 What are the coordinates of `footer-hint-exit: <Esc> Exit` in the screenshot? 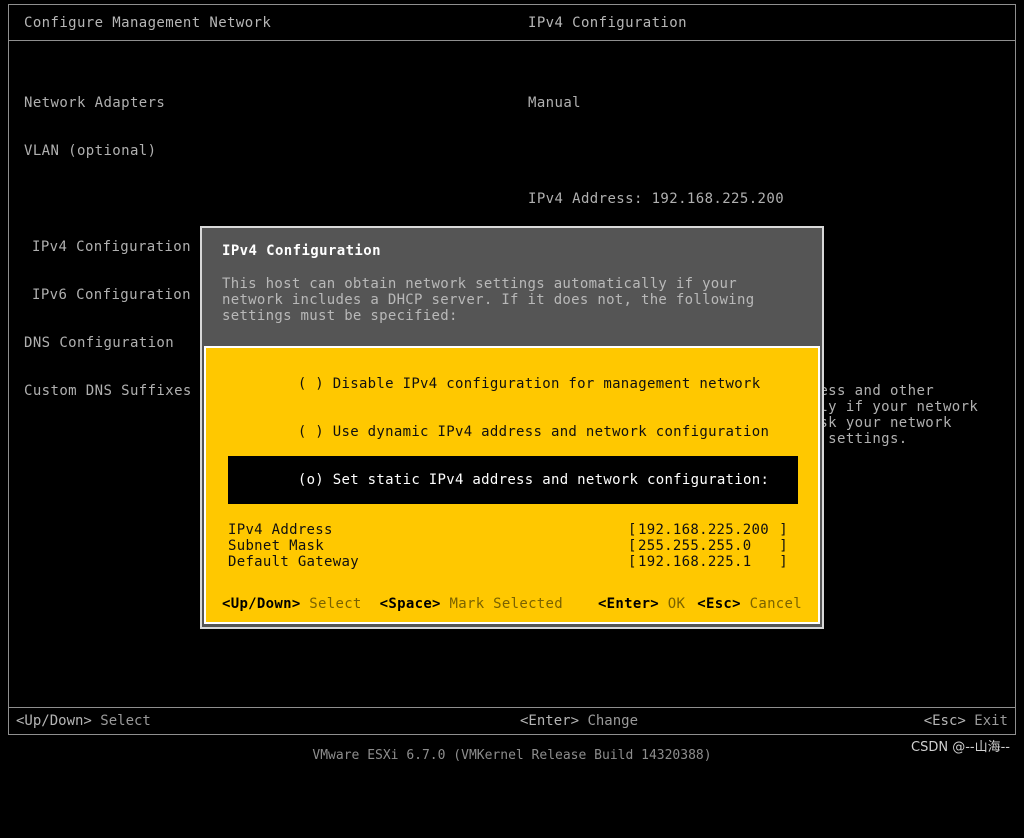 It's located at (966, 721).